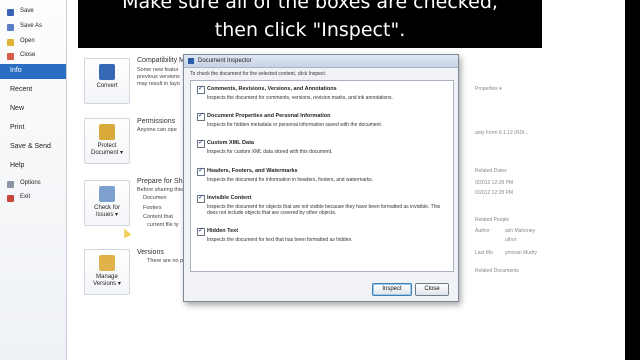 This screenshot has height=360, width=640. What do you see at coordinates (10, 184) in the screenshot?
I see `options-icon` at bounding box center [10, 184].